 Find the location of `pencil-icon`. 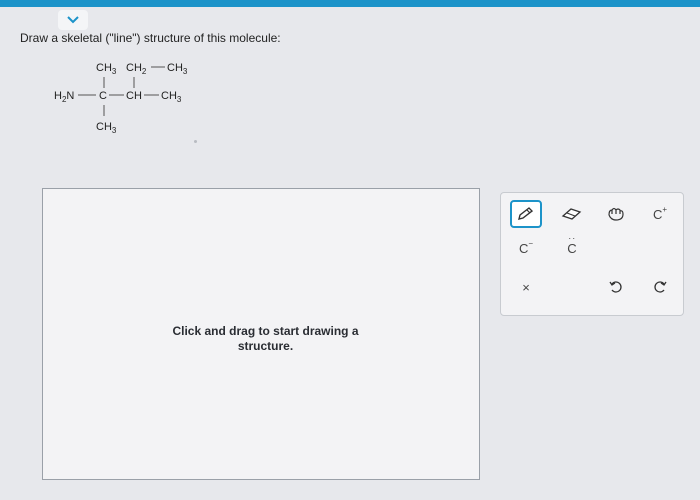

pencil-icon is located at coordinates (526, 213).